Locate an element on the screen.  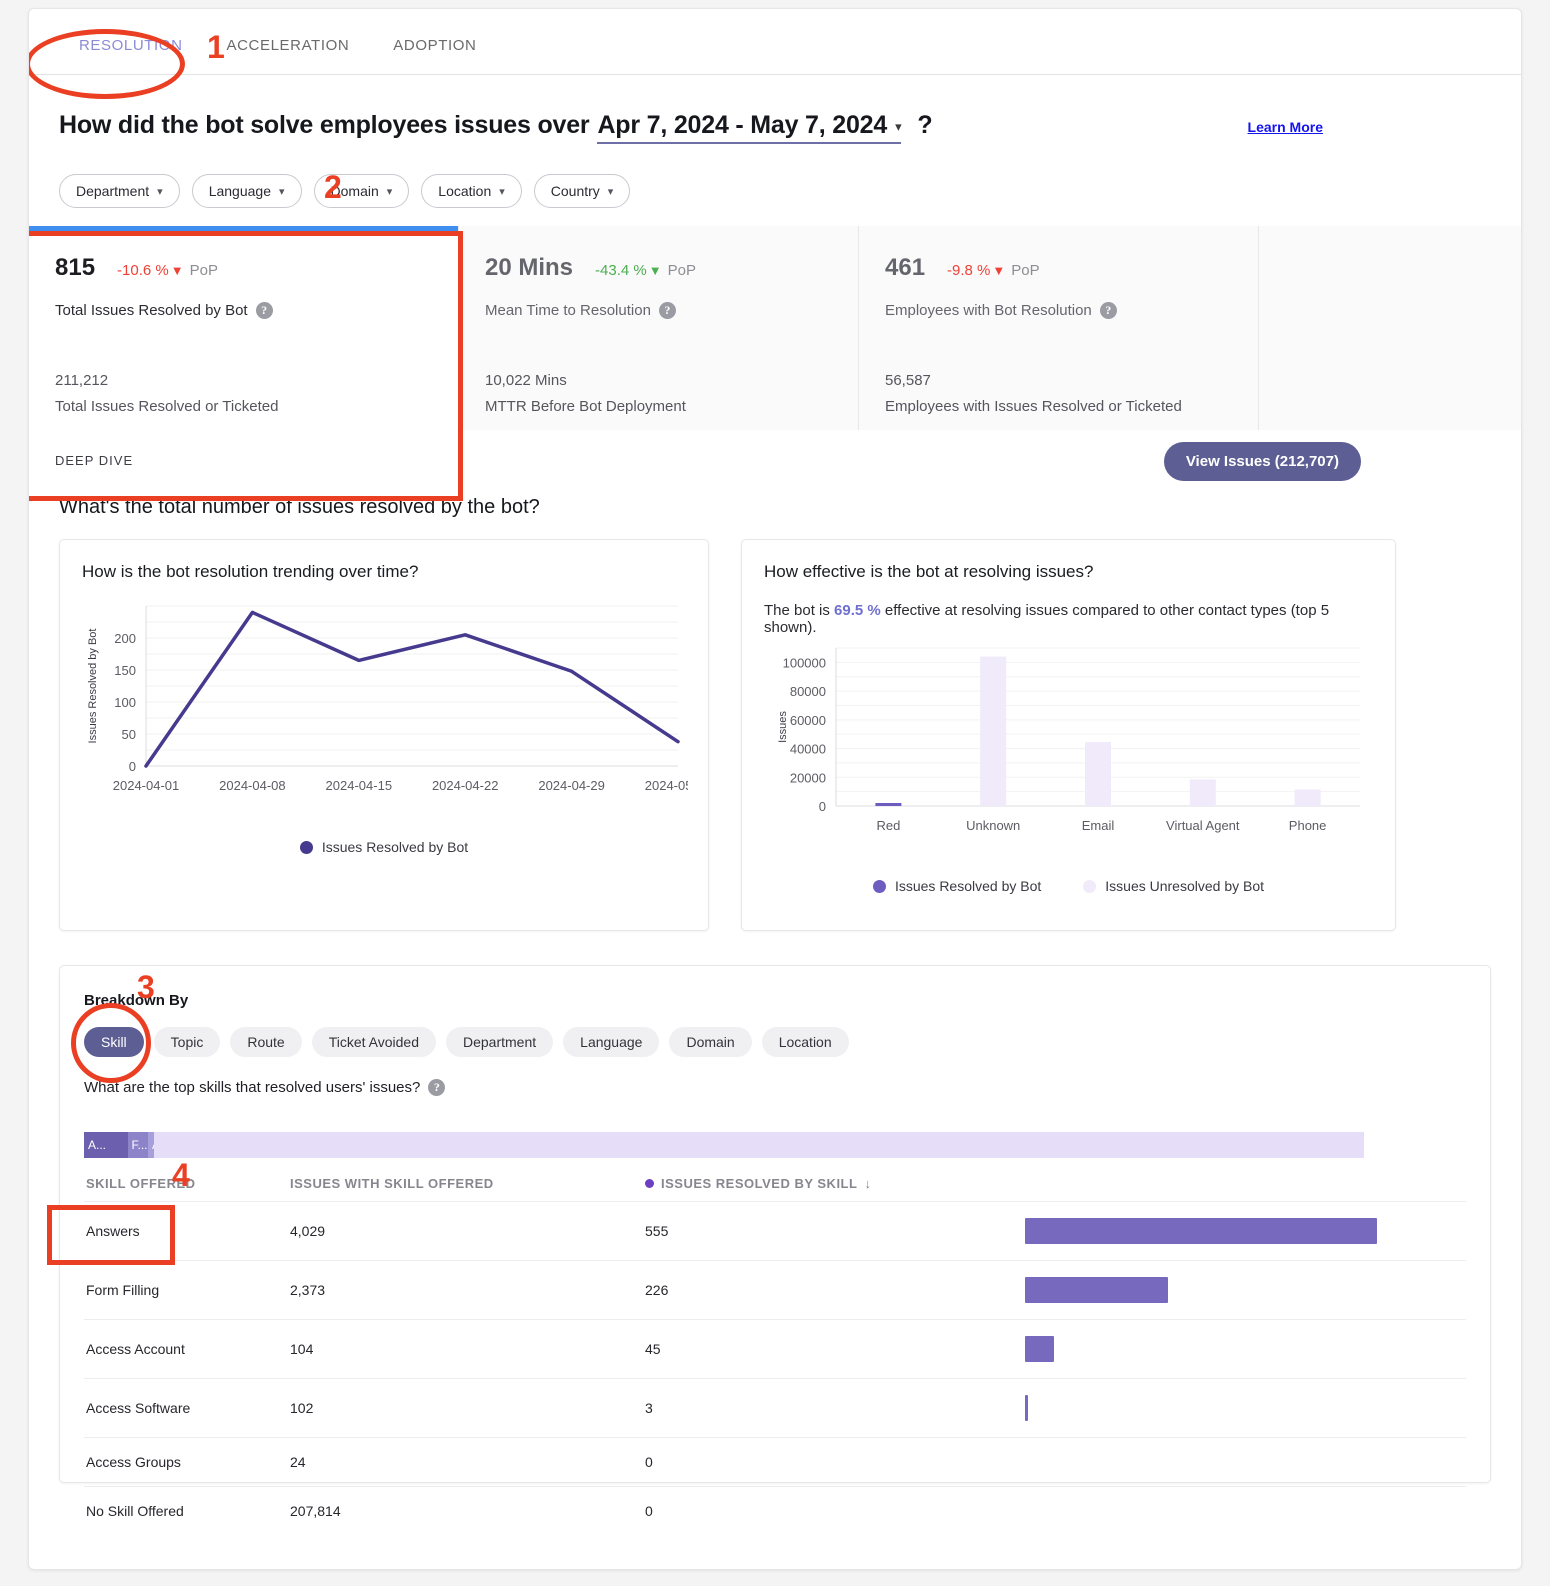
deep-dive-link: DEEP DIVE is located at coordinates (94, 460).